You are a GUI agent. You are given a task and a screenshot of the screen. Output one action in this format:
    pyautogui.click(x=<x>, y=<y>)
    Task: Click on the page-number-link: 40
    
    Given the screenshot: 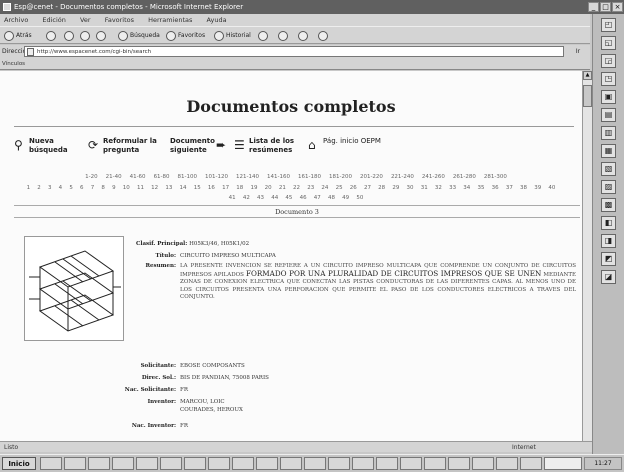 What is the action you would take?
    pyautogui.click(x=551, y=188)
    